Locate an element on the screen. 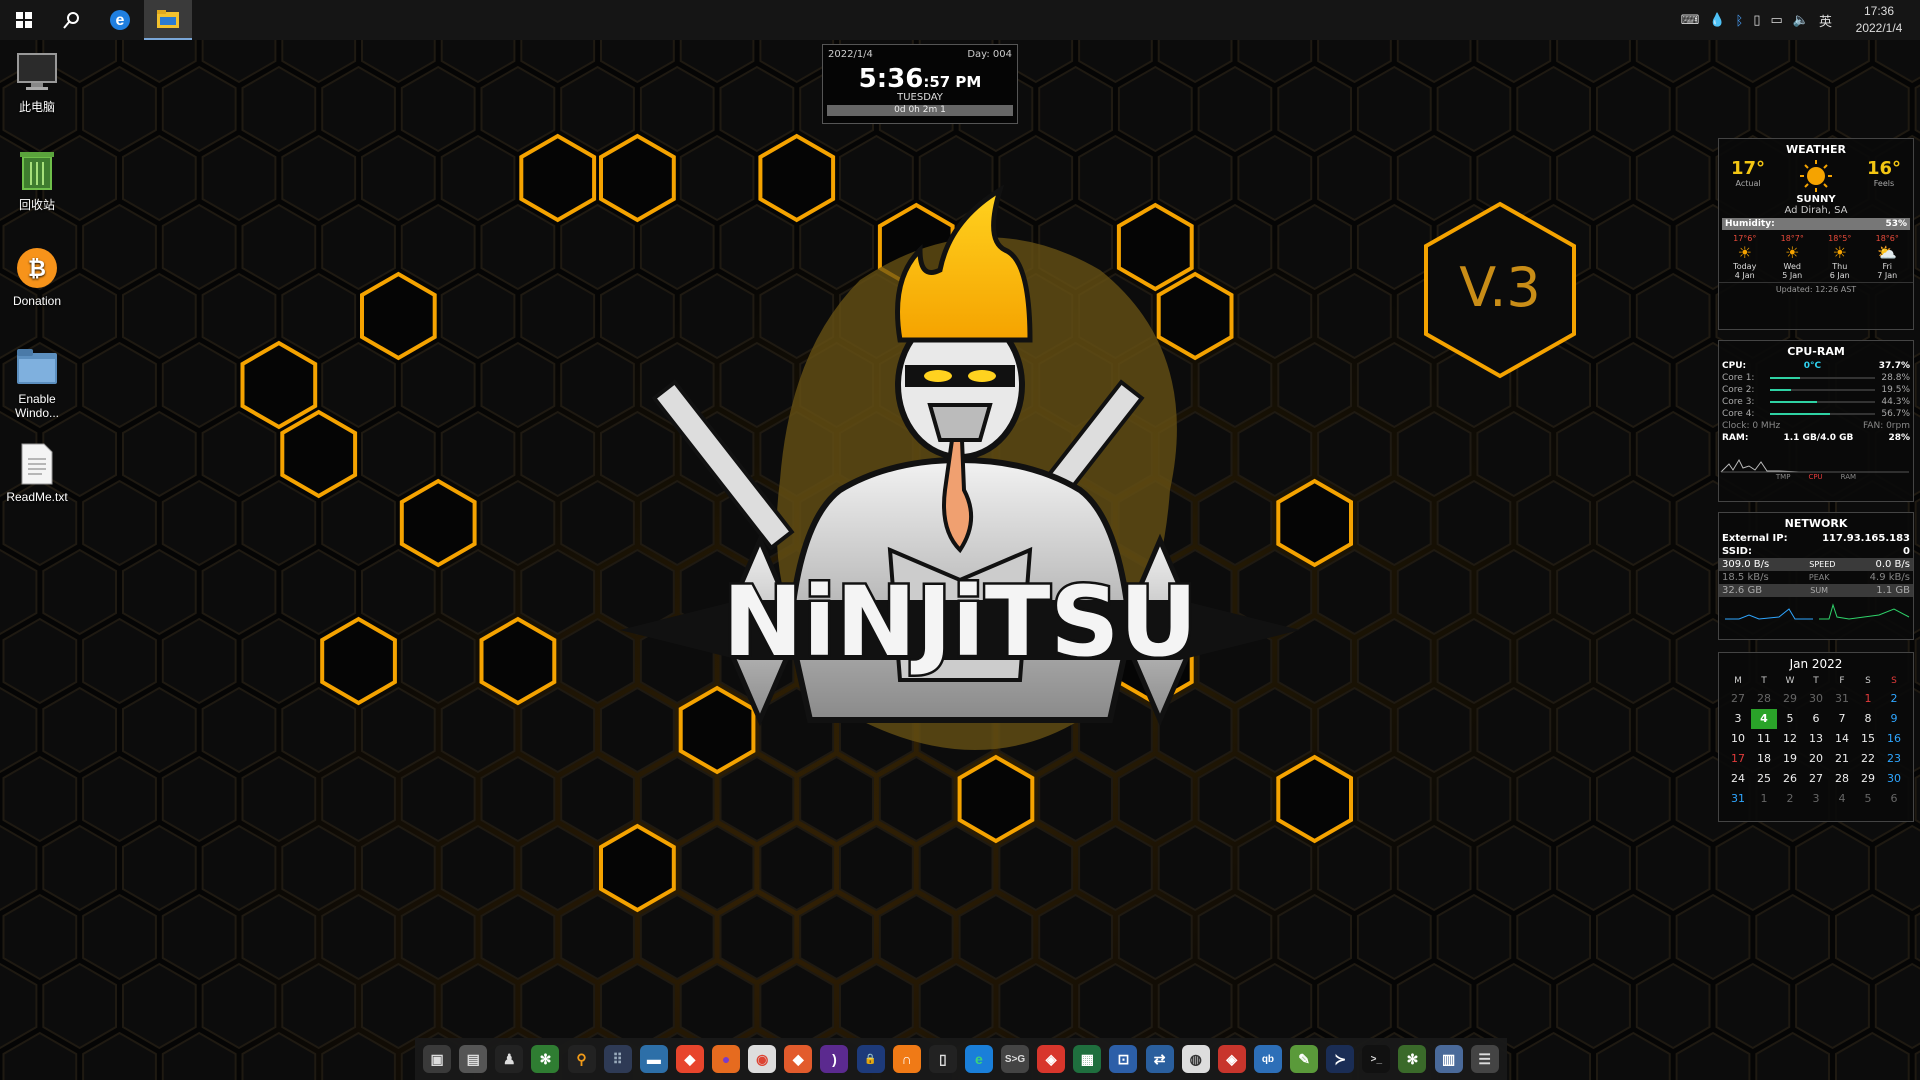 Image resolution: width=1920 pixels, height=1080 pixels. calendar-day: 17 is located at coordinates (1738, 759).